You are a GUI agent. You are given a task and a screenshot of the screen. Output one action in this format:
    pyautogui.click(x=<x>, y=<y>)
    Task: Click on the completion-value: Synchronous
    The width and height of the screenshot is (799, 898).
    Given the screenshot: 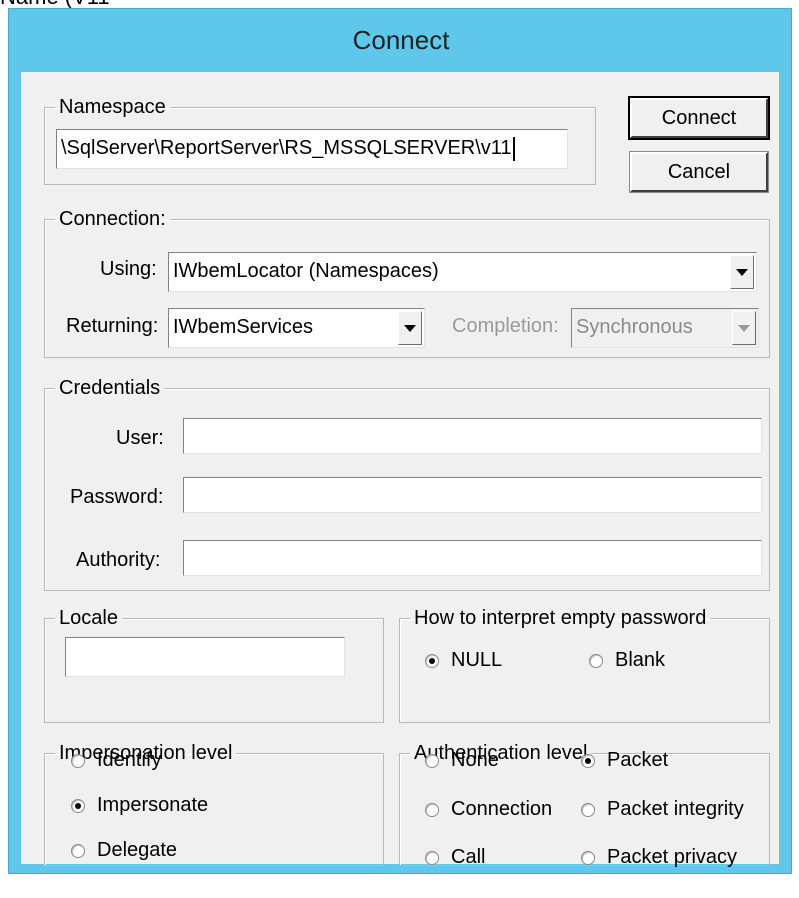 What is the action you would take?
    pyautogui.click(x=634, y=327)
    